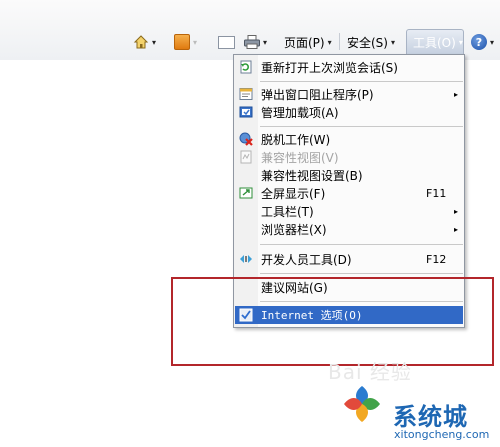  What do you see at coordinates (349, 211) in the screenshot?
I see `menu-item-toolbars: 工具栏(T) ▸` at bounding box center [349, 211].